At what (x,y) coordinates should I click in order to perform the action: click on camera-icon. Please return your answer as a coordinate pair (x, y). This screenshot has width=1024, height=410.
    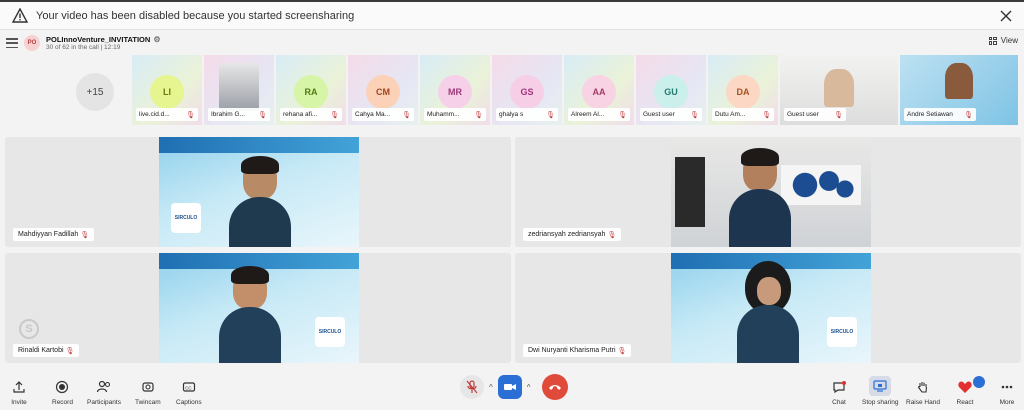
    Looking at the image, I should click on (509, 387).